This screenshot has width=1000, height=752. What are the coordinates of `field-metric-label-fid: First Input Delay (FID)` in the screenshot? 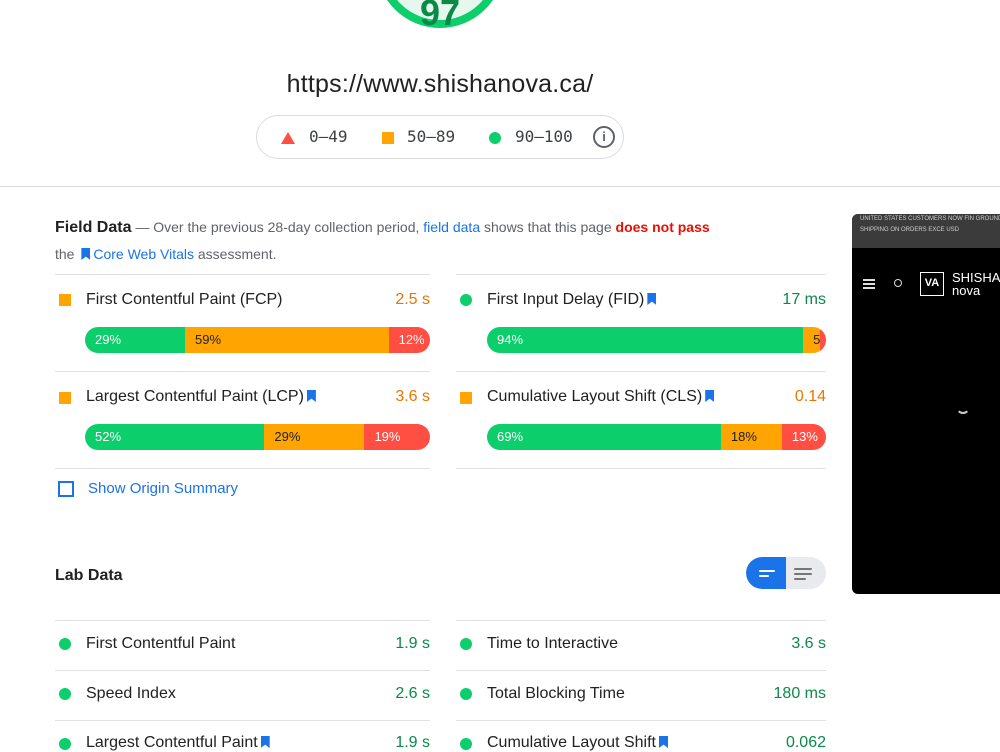 It's located at (573, 300).